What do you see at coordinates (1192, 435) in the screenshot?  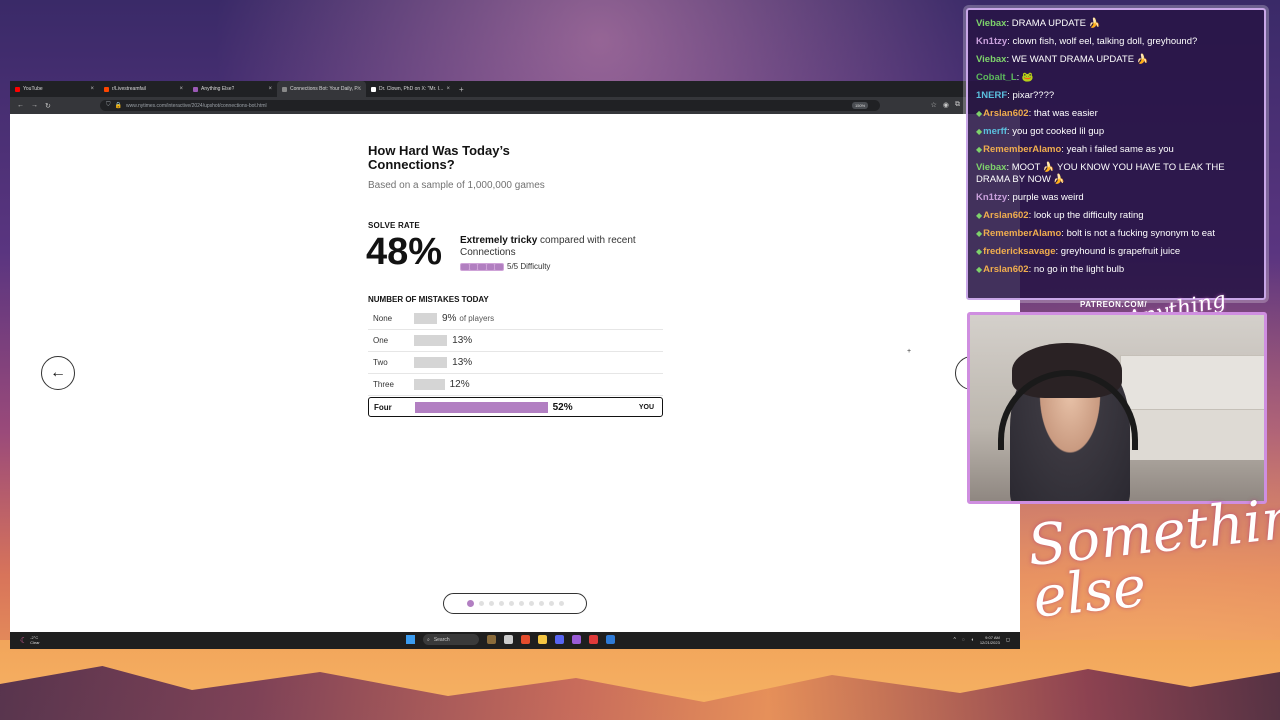 I see `webcam-background-drawers` at bounding box center [1192, 435].